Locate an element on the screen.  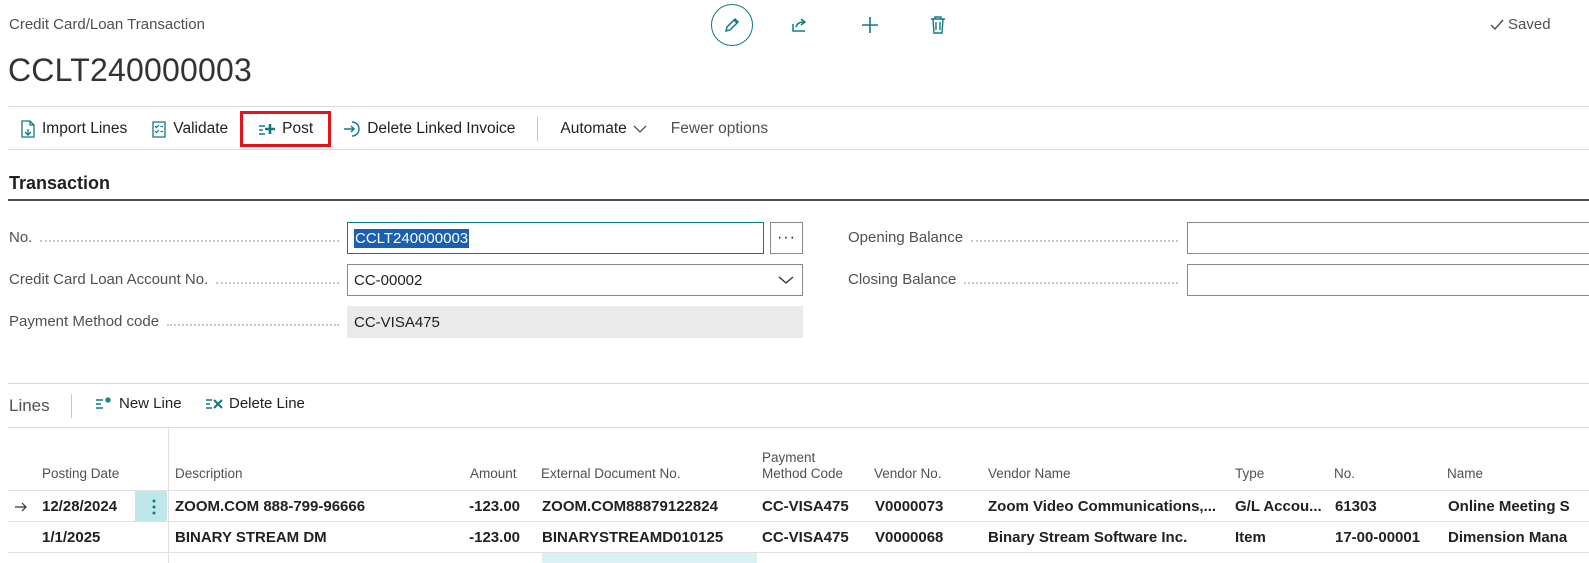
delete-line-button: Delete Line is located at coordinates (255, 403).